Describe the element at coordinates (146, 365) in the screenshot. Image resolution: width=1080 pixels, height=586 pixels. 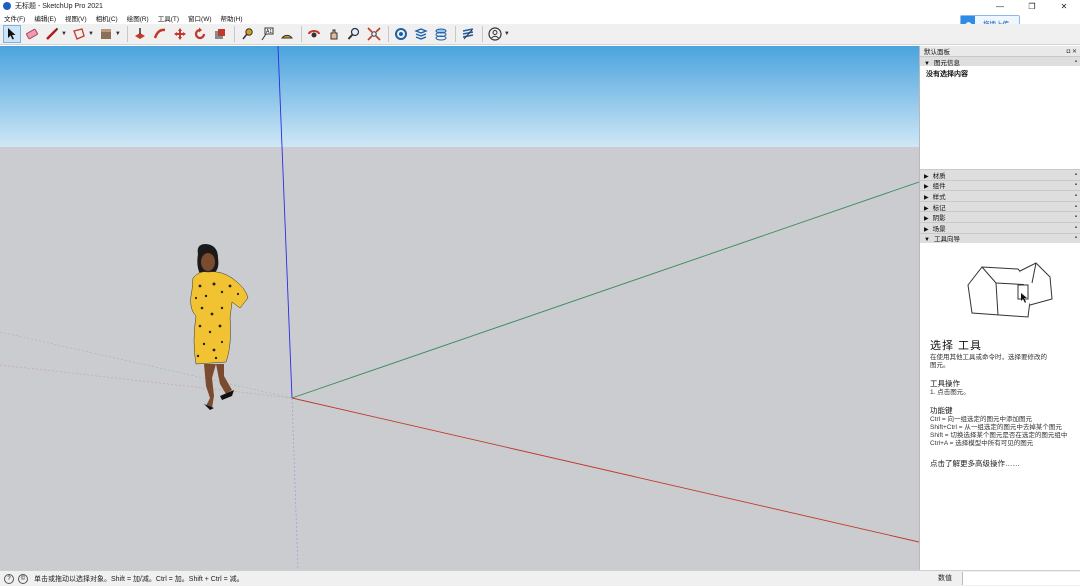
I see `green-axis-dotted-line` at that location.